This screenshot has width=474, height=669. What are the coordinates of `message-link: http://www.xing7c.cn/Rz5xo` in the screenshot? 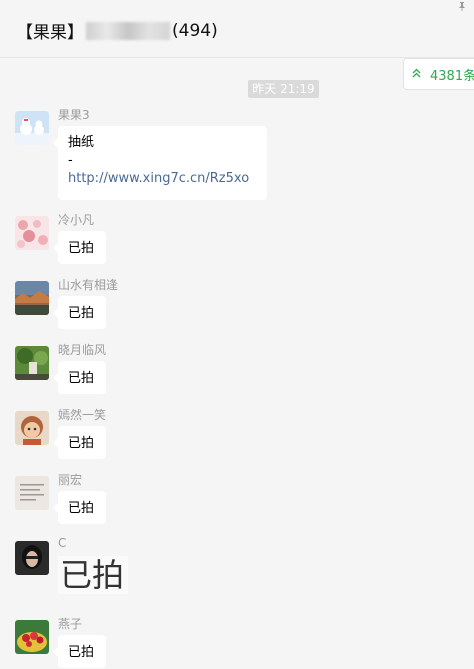 It's located at (162, 178).